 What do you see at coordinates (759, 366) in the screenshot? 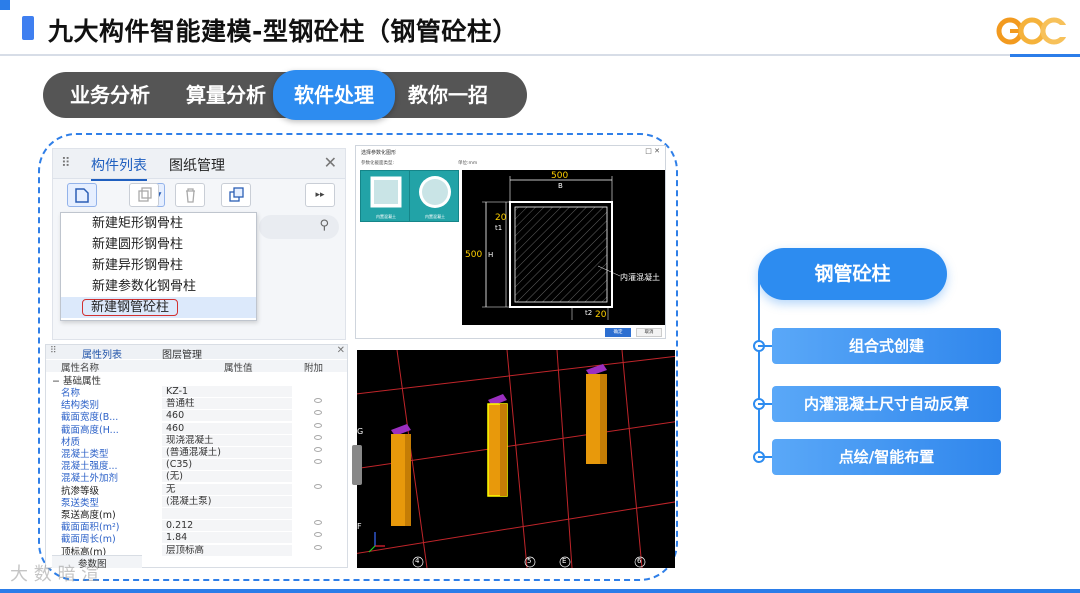
I see `connector-line` at bounding box center [759, 366].